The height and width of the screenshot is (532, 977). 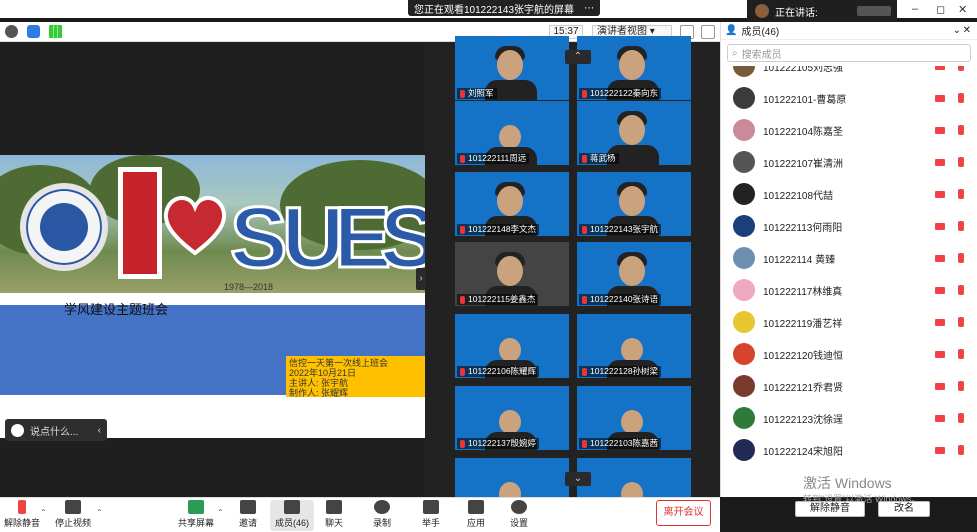 I want to click on video-tile: 101222115姜鑫杰, so click(x=512, y=274).